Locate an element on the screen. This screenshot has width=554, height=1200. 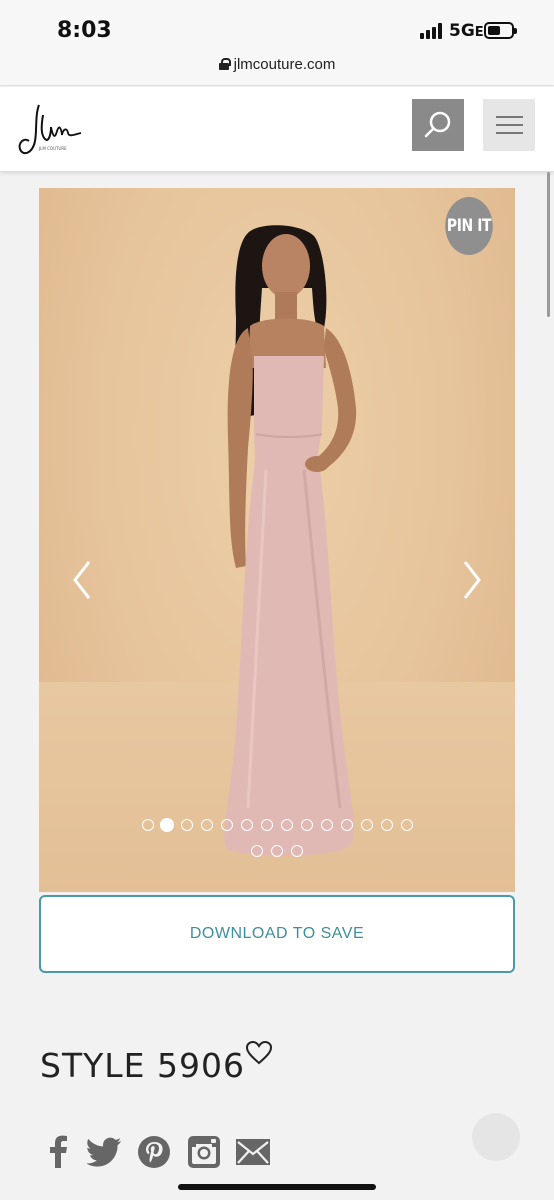
heart-icon is located at coordinates (259, 1053).